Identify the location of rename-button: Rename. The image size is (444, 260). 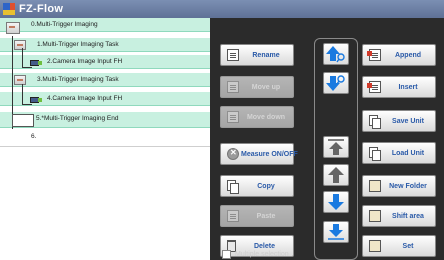
(257, 55).